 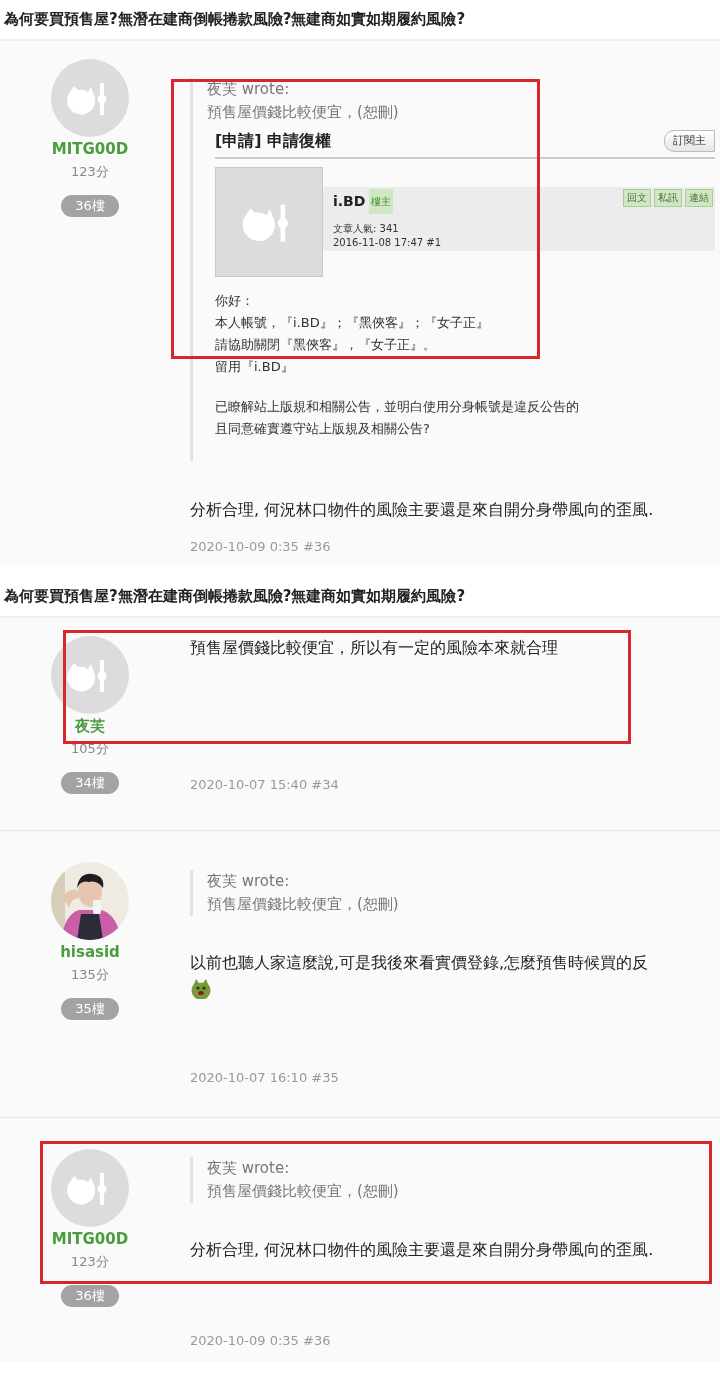 What do you see at coordinates (387, 243) in the screenshot?
I see `post-date: 2016-11-08 17:47 #1` at bounding box center [387, 243].